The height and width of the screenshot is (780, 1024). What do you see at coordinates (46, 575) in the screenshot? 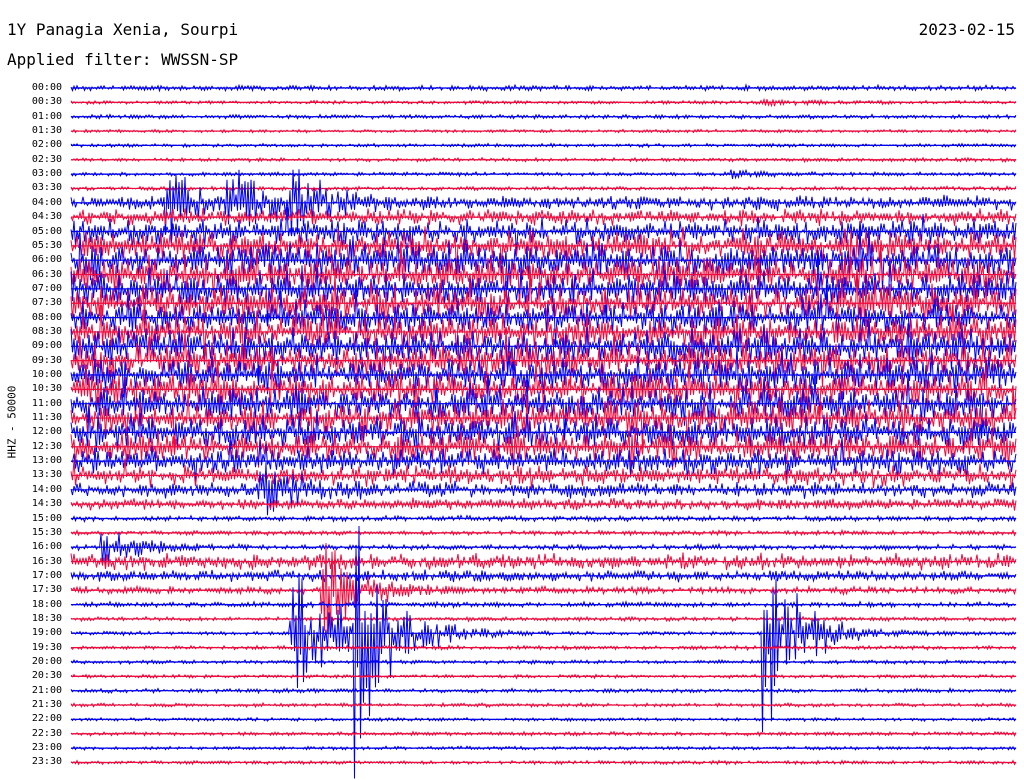
I see `time-tick-label: 17:00` at bounding box center [46, 575].